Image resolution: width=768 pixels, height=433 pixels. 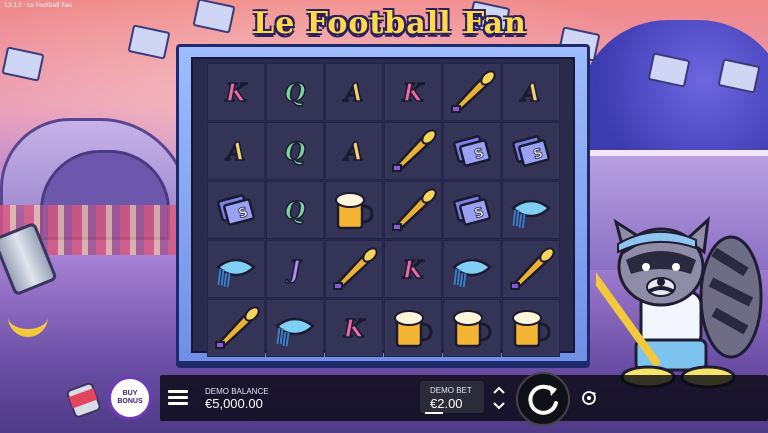 What do you see at coordinates (178, 398) in the screenshot?
I see `hamburger-menu-icon` at bounding box center [178, 398].